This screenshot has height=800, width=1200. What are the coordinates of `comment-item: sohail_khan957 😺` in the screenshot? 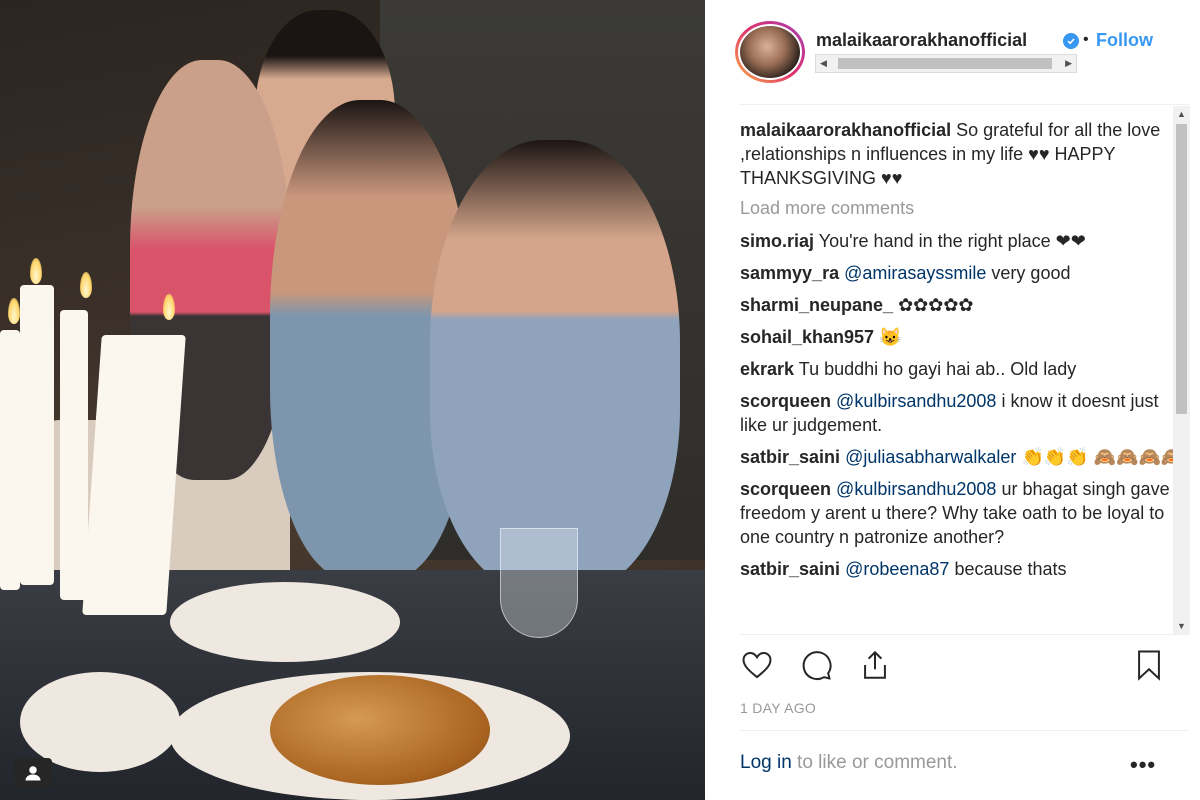 It's located at (962, 337).